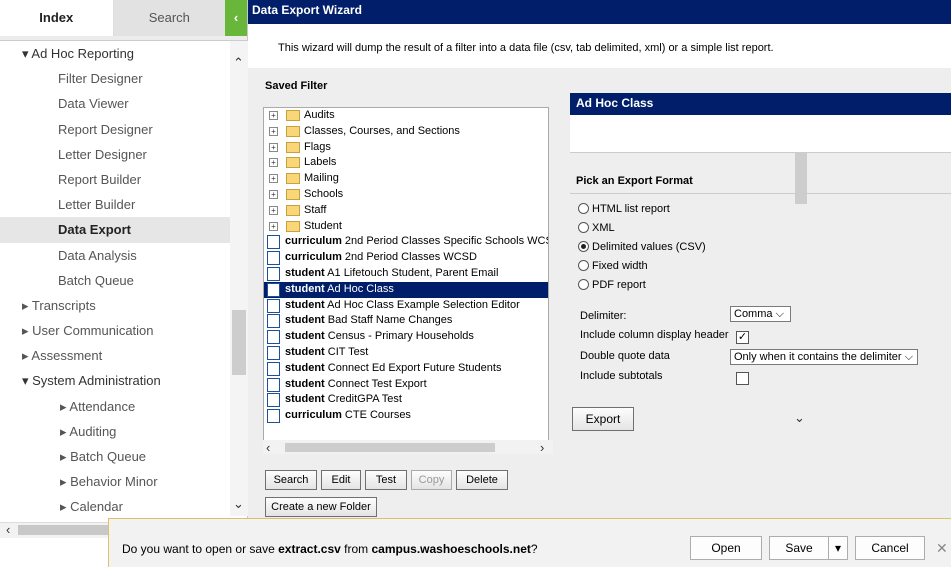 The image size is (951, 567). Describe the element at coordinates (406, 289) in the screenshot. I see `tree-filter: student Ad Hoc Class` at that location.